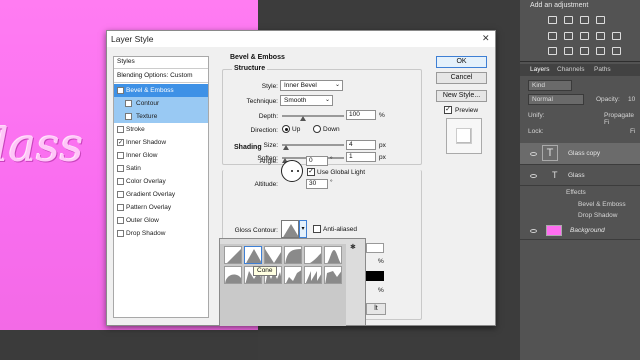 This screenshot has height=360, width=640. What do you see at coordinates (317, 129) in the screenshot?
I see `direction-down-radio` at bounding box center [317, 129].